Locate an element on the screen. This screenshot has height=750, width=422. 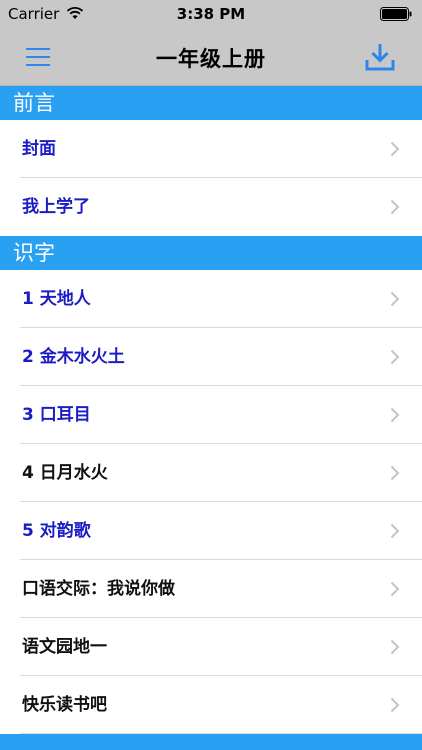
status-bar: Carrier 3:38 PM is located at coordinates (211, 15).